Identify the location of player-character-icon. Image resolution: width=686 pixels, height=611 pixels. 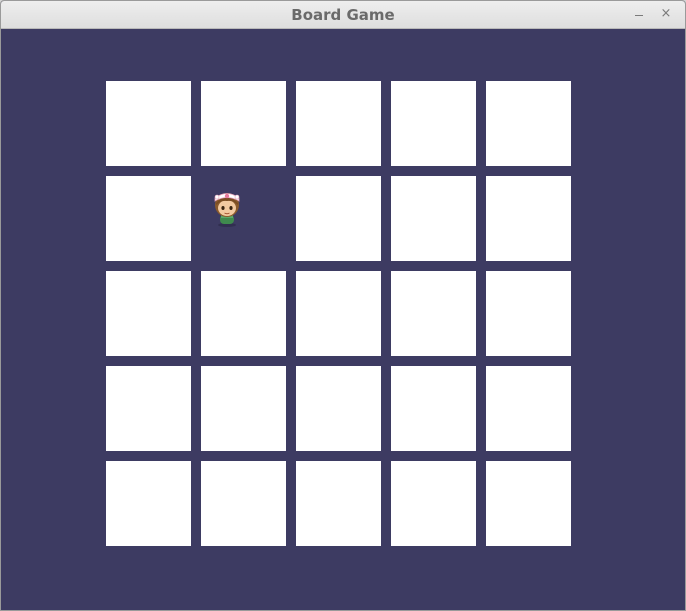
(227, 208).